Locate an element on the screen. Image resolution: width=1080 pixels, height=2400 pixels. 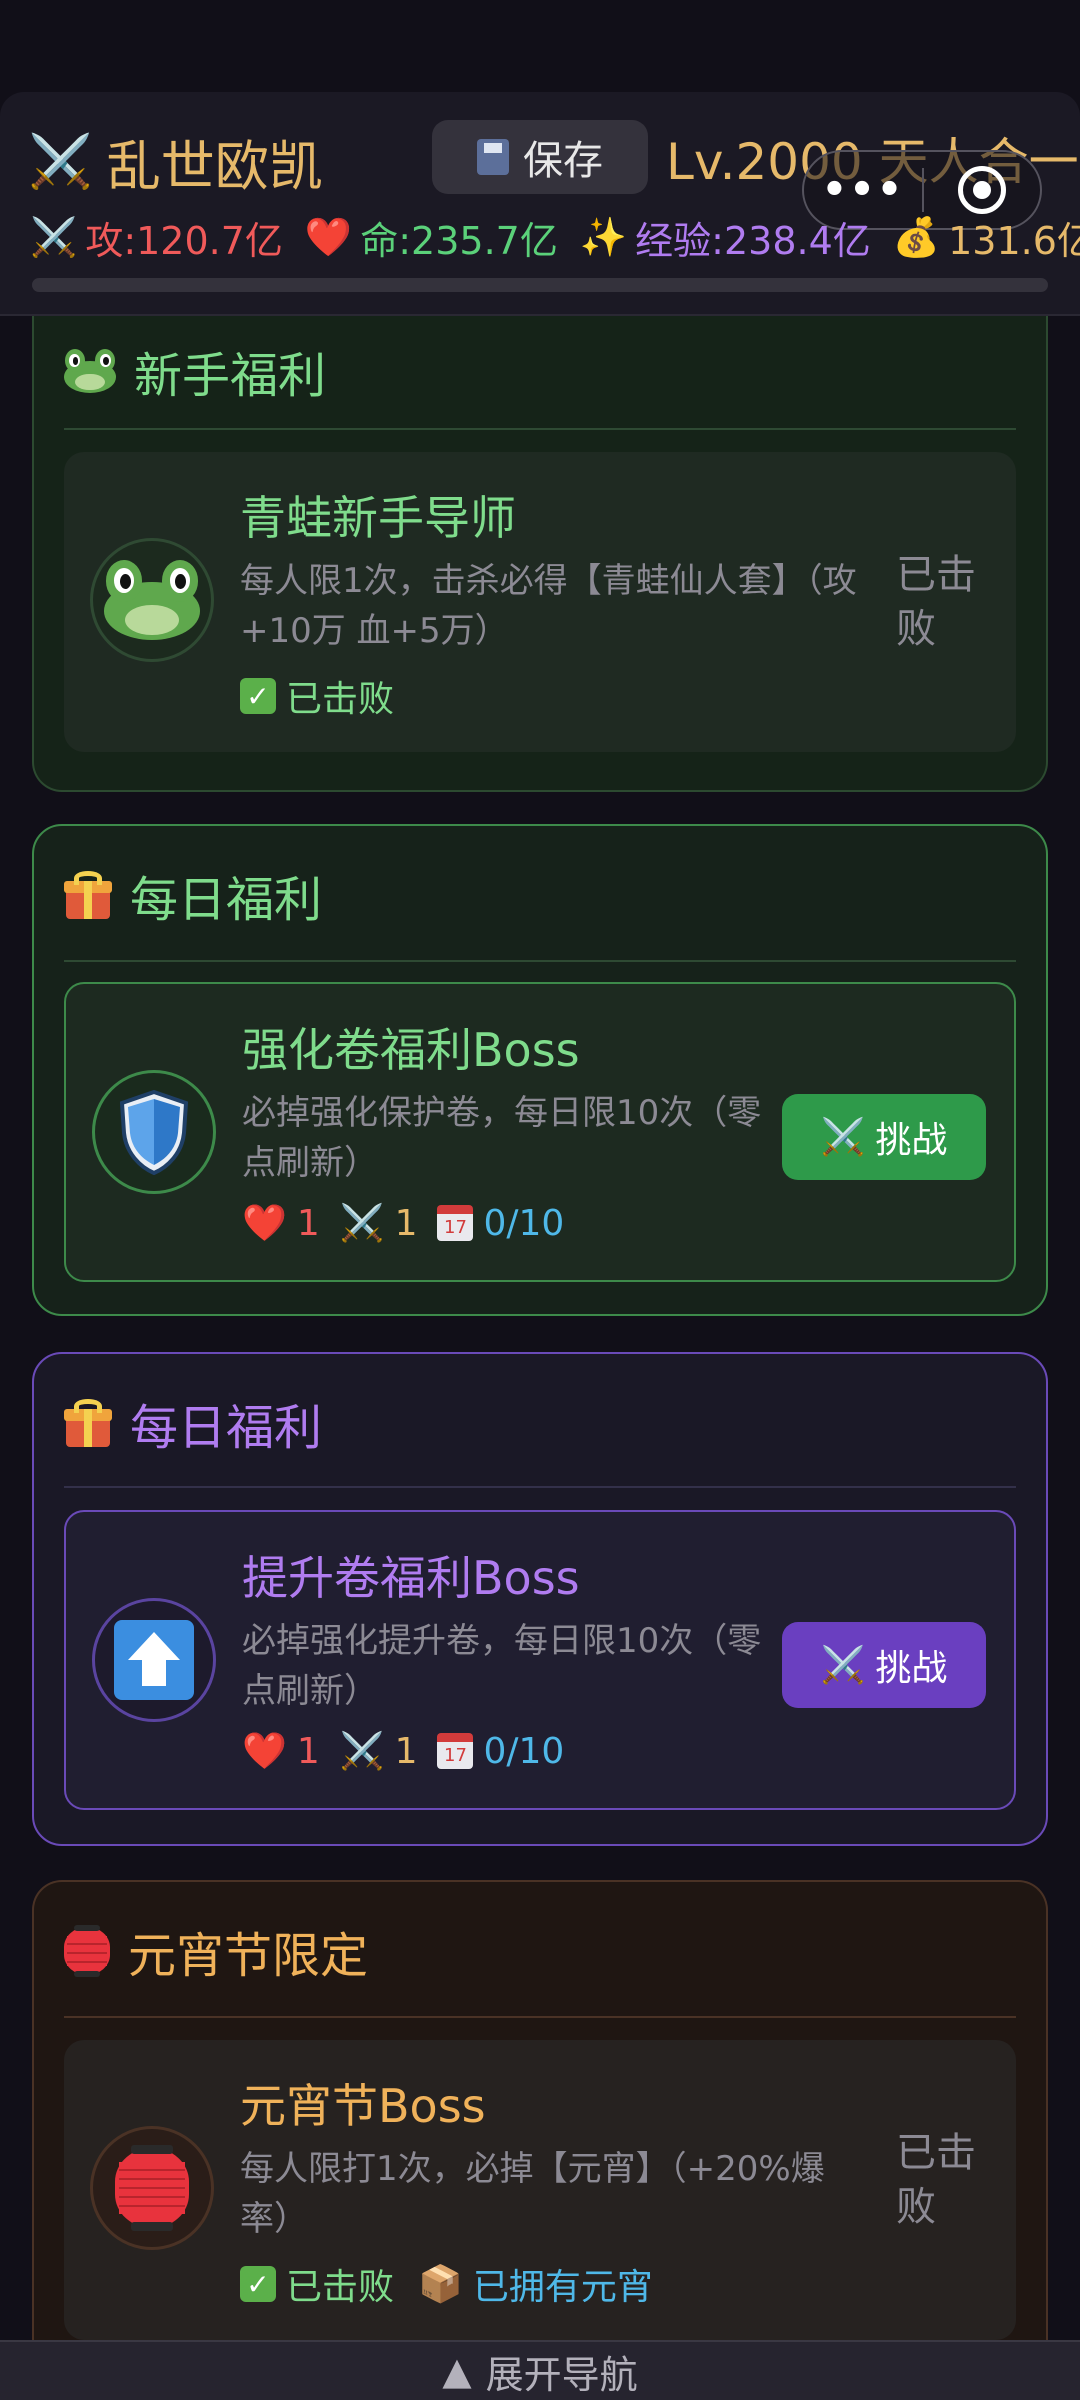
boss-name: 强化卷福利Boss is located at coordinates (411, 1050).